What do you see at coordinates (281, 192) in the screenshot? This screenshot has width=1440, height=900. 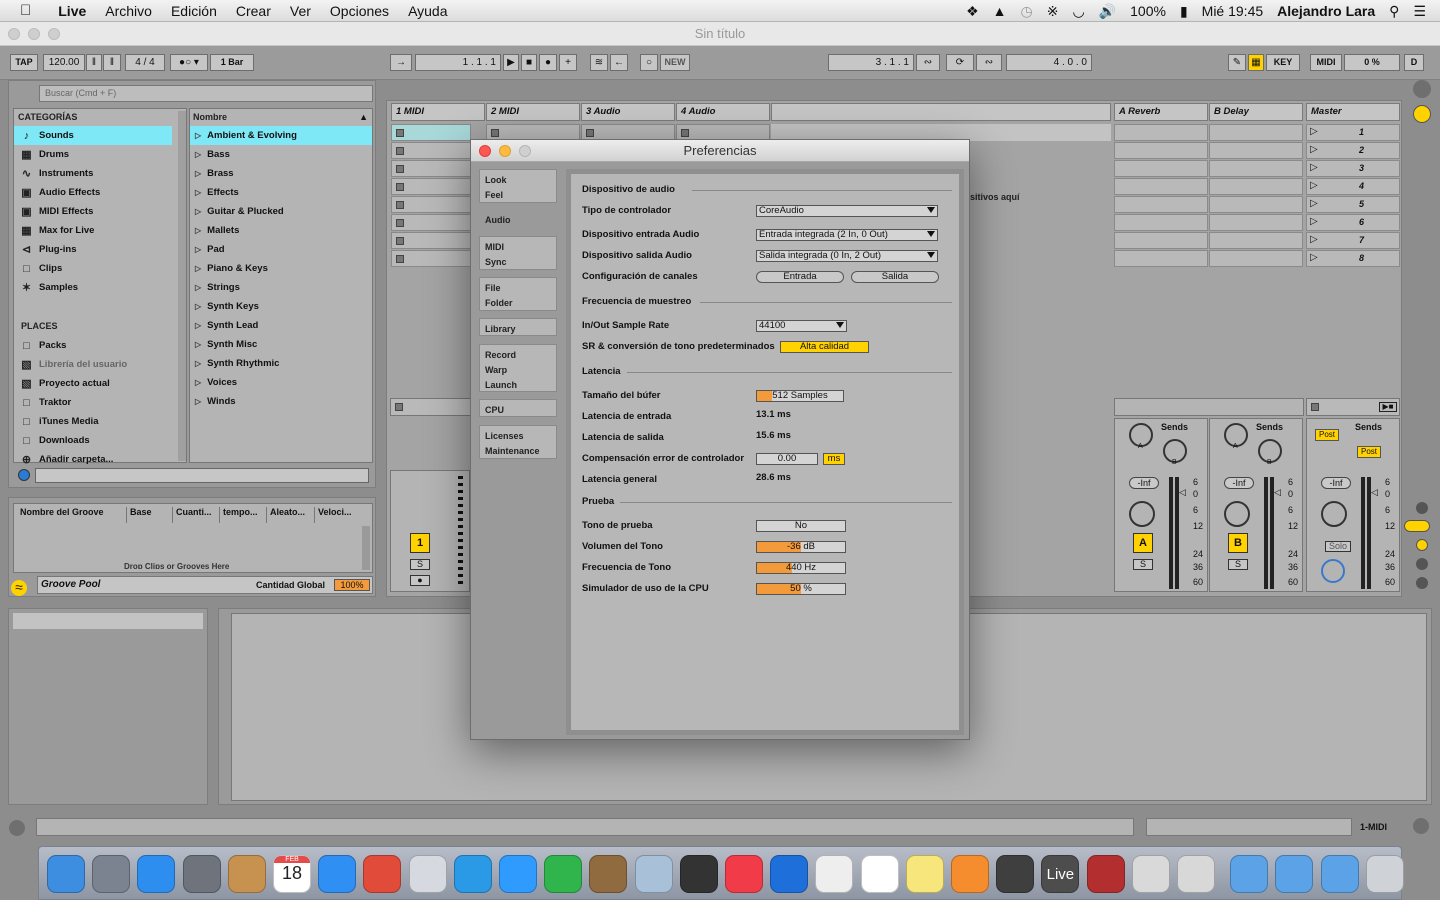 I see `browser-item: ▷ Effects` at bounding box center [281, 192].